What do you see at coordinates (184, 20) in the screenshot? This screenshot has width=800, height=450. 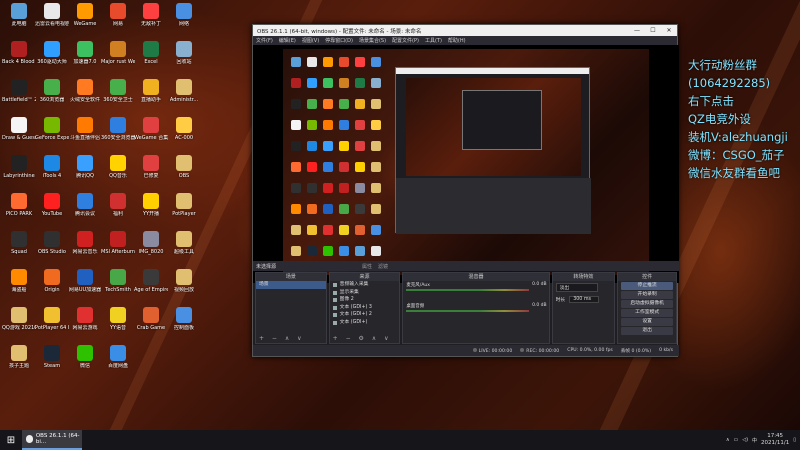 I see `desktop-icon: 网络` at bounding box center [184, 20].